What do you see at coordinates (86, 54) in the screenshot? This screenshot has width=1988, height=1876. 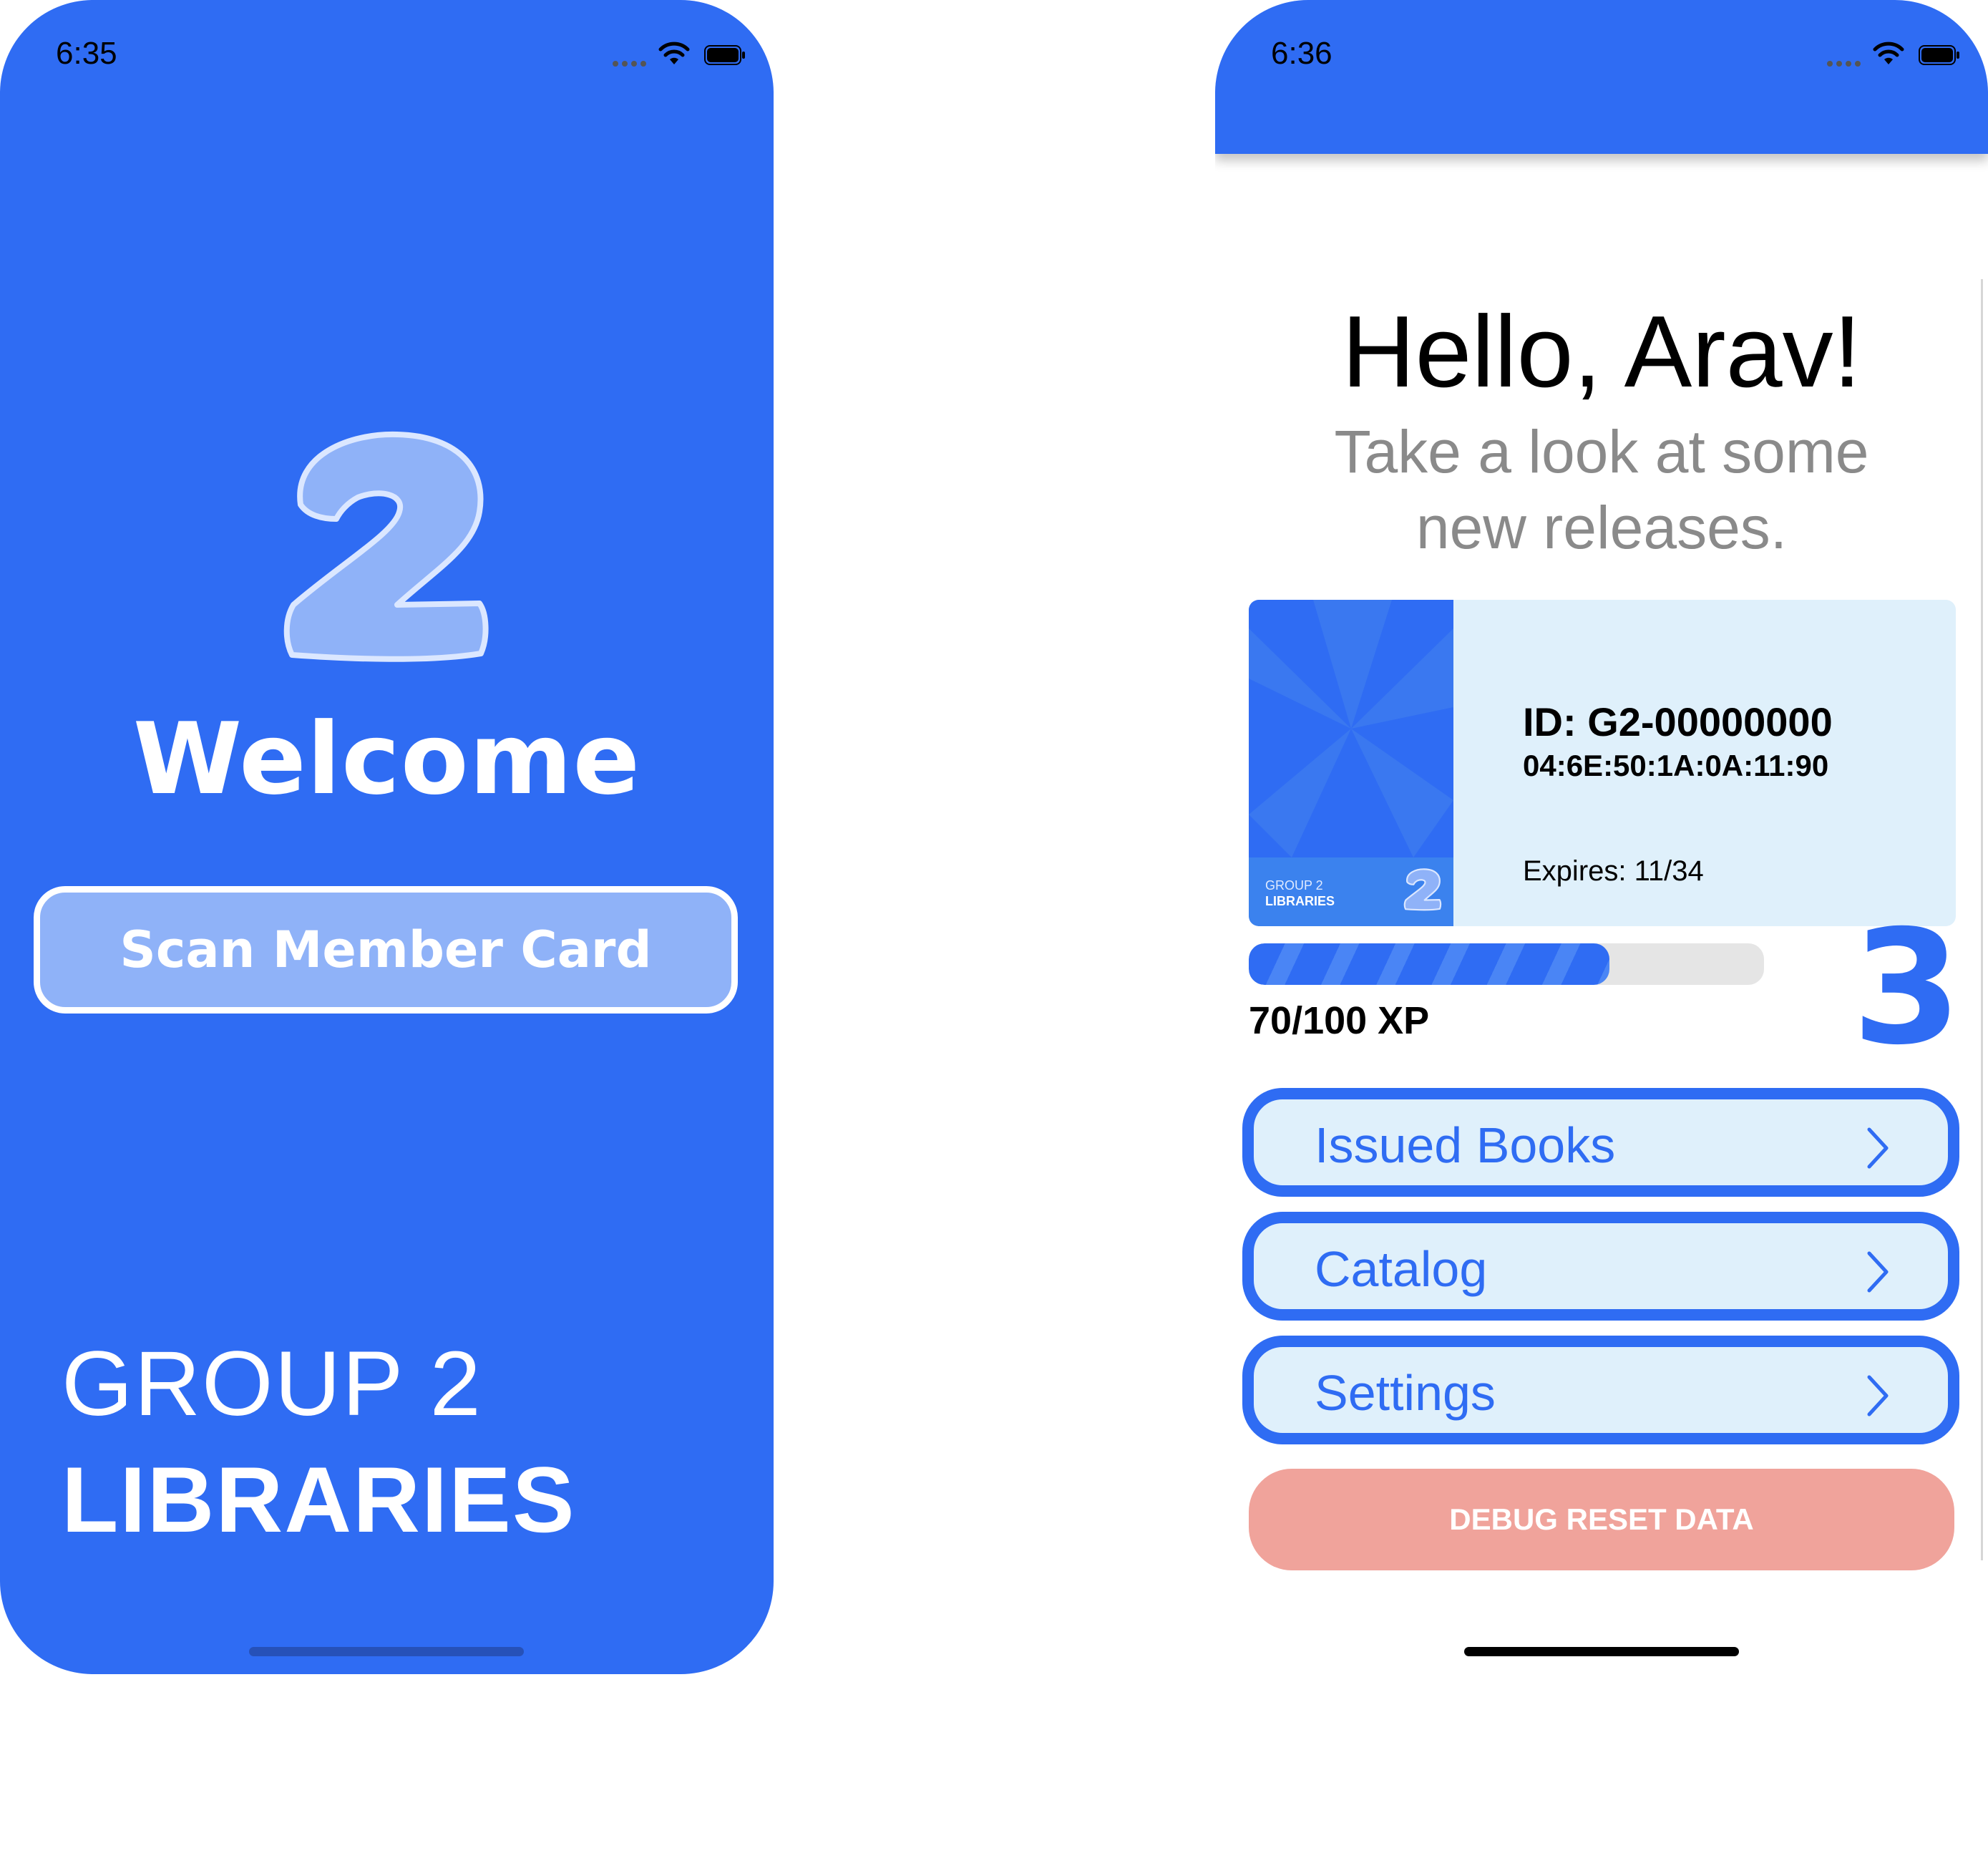 I see `status-time: 6:35` at bounding box center [86, 54].